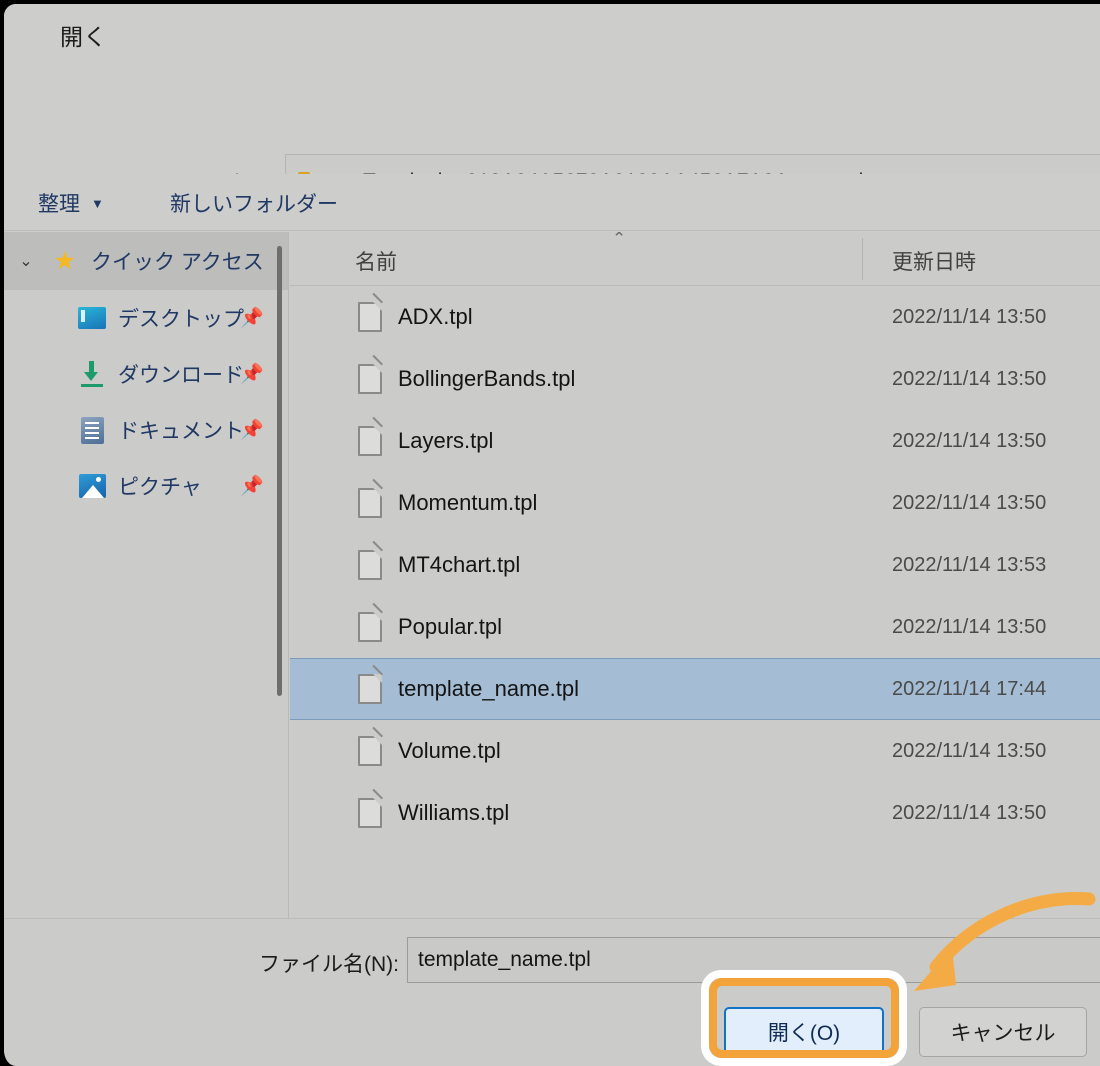 The width and height of the screenshot is (1100, 1066). Describe the element at coordinates (552, 35) in the screenshot. I see `title-bar: 開く` at that location.